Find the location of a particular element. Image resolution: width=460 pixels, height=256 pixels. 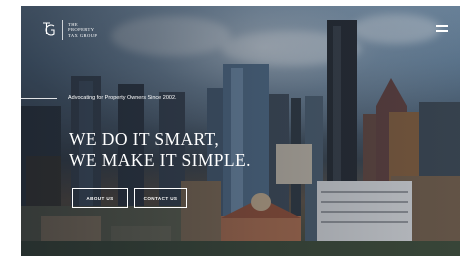

about-us-button: ABOUT US is located at coordinates (100, 198).